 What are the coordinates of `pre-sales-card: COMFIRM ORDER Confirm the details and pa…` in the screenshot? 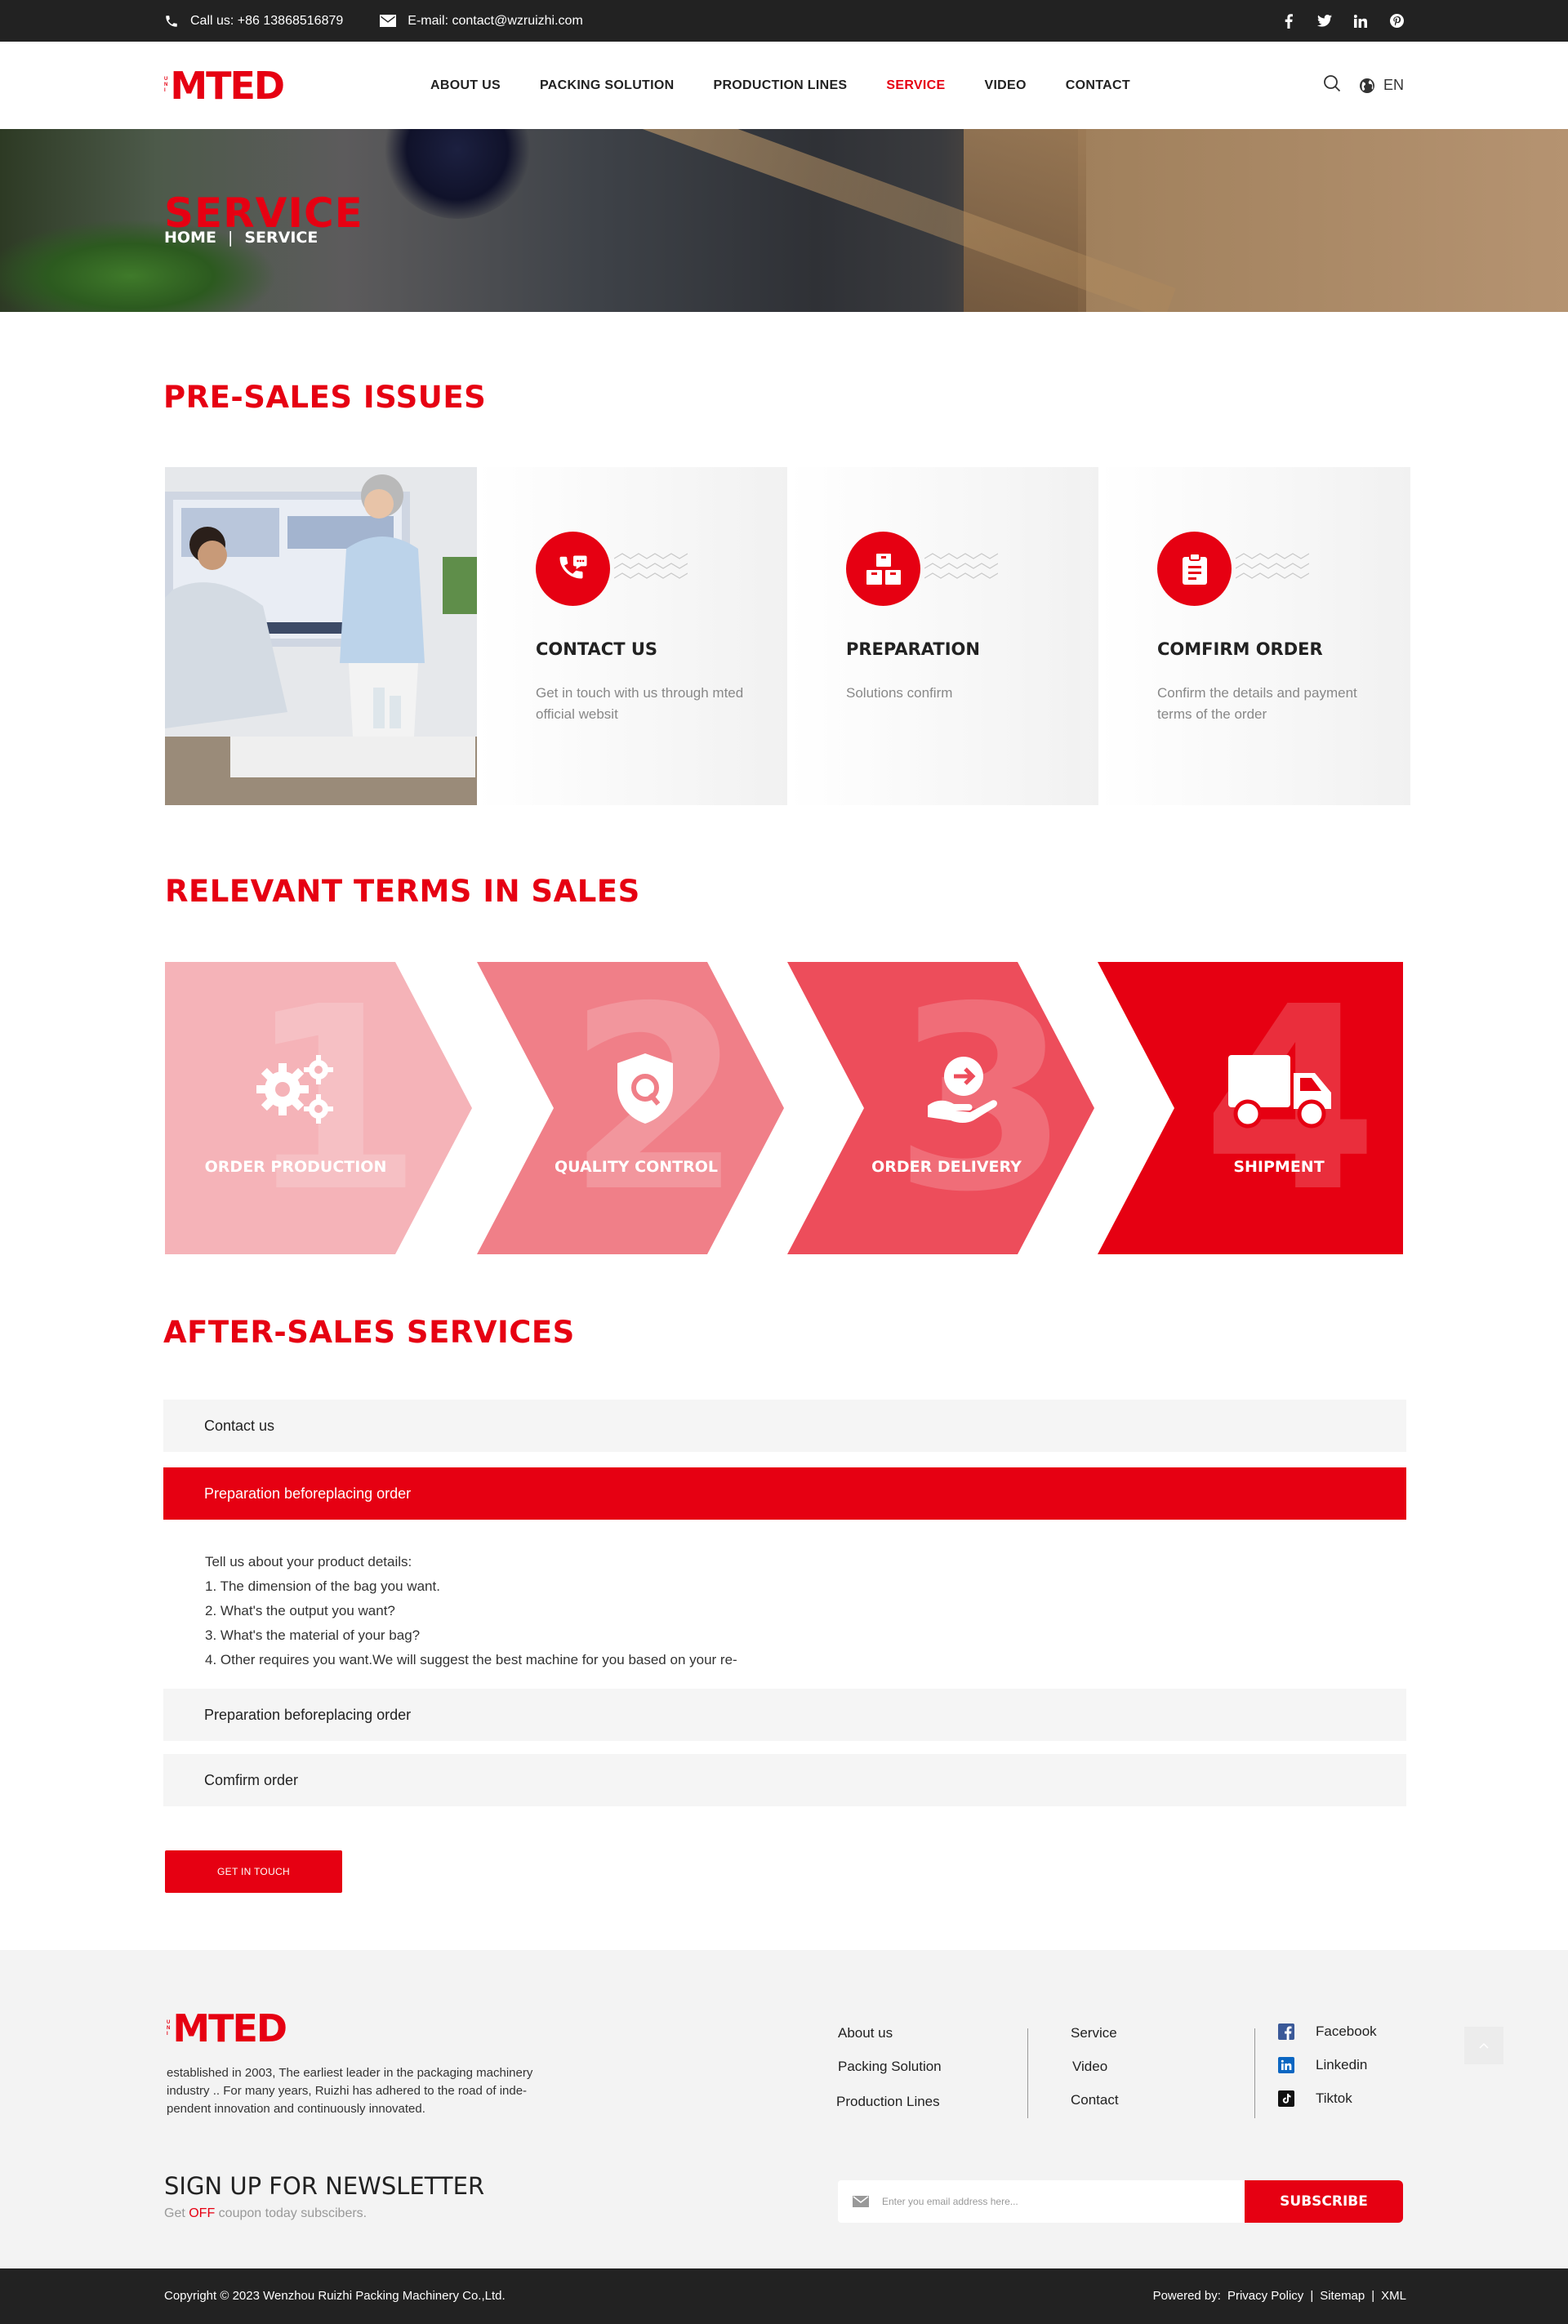 It's located at (1254, 636).